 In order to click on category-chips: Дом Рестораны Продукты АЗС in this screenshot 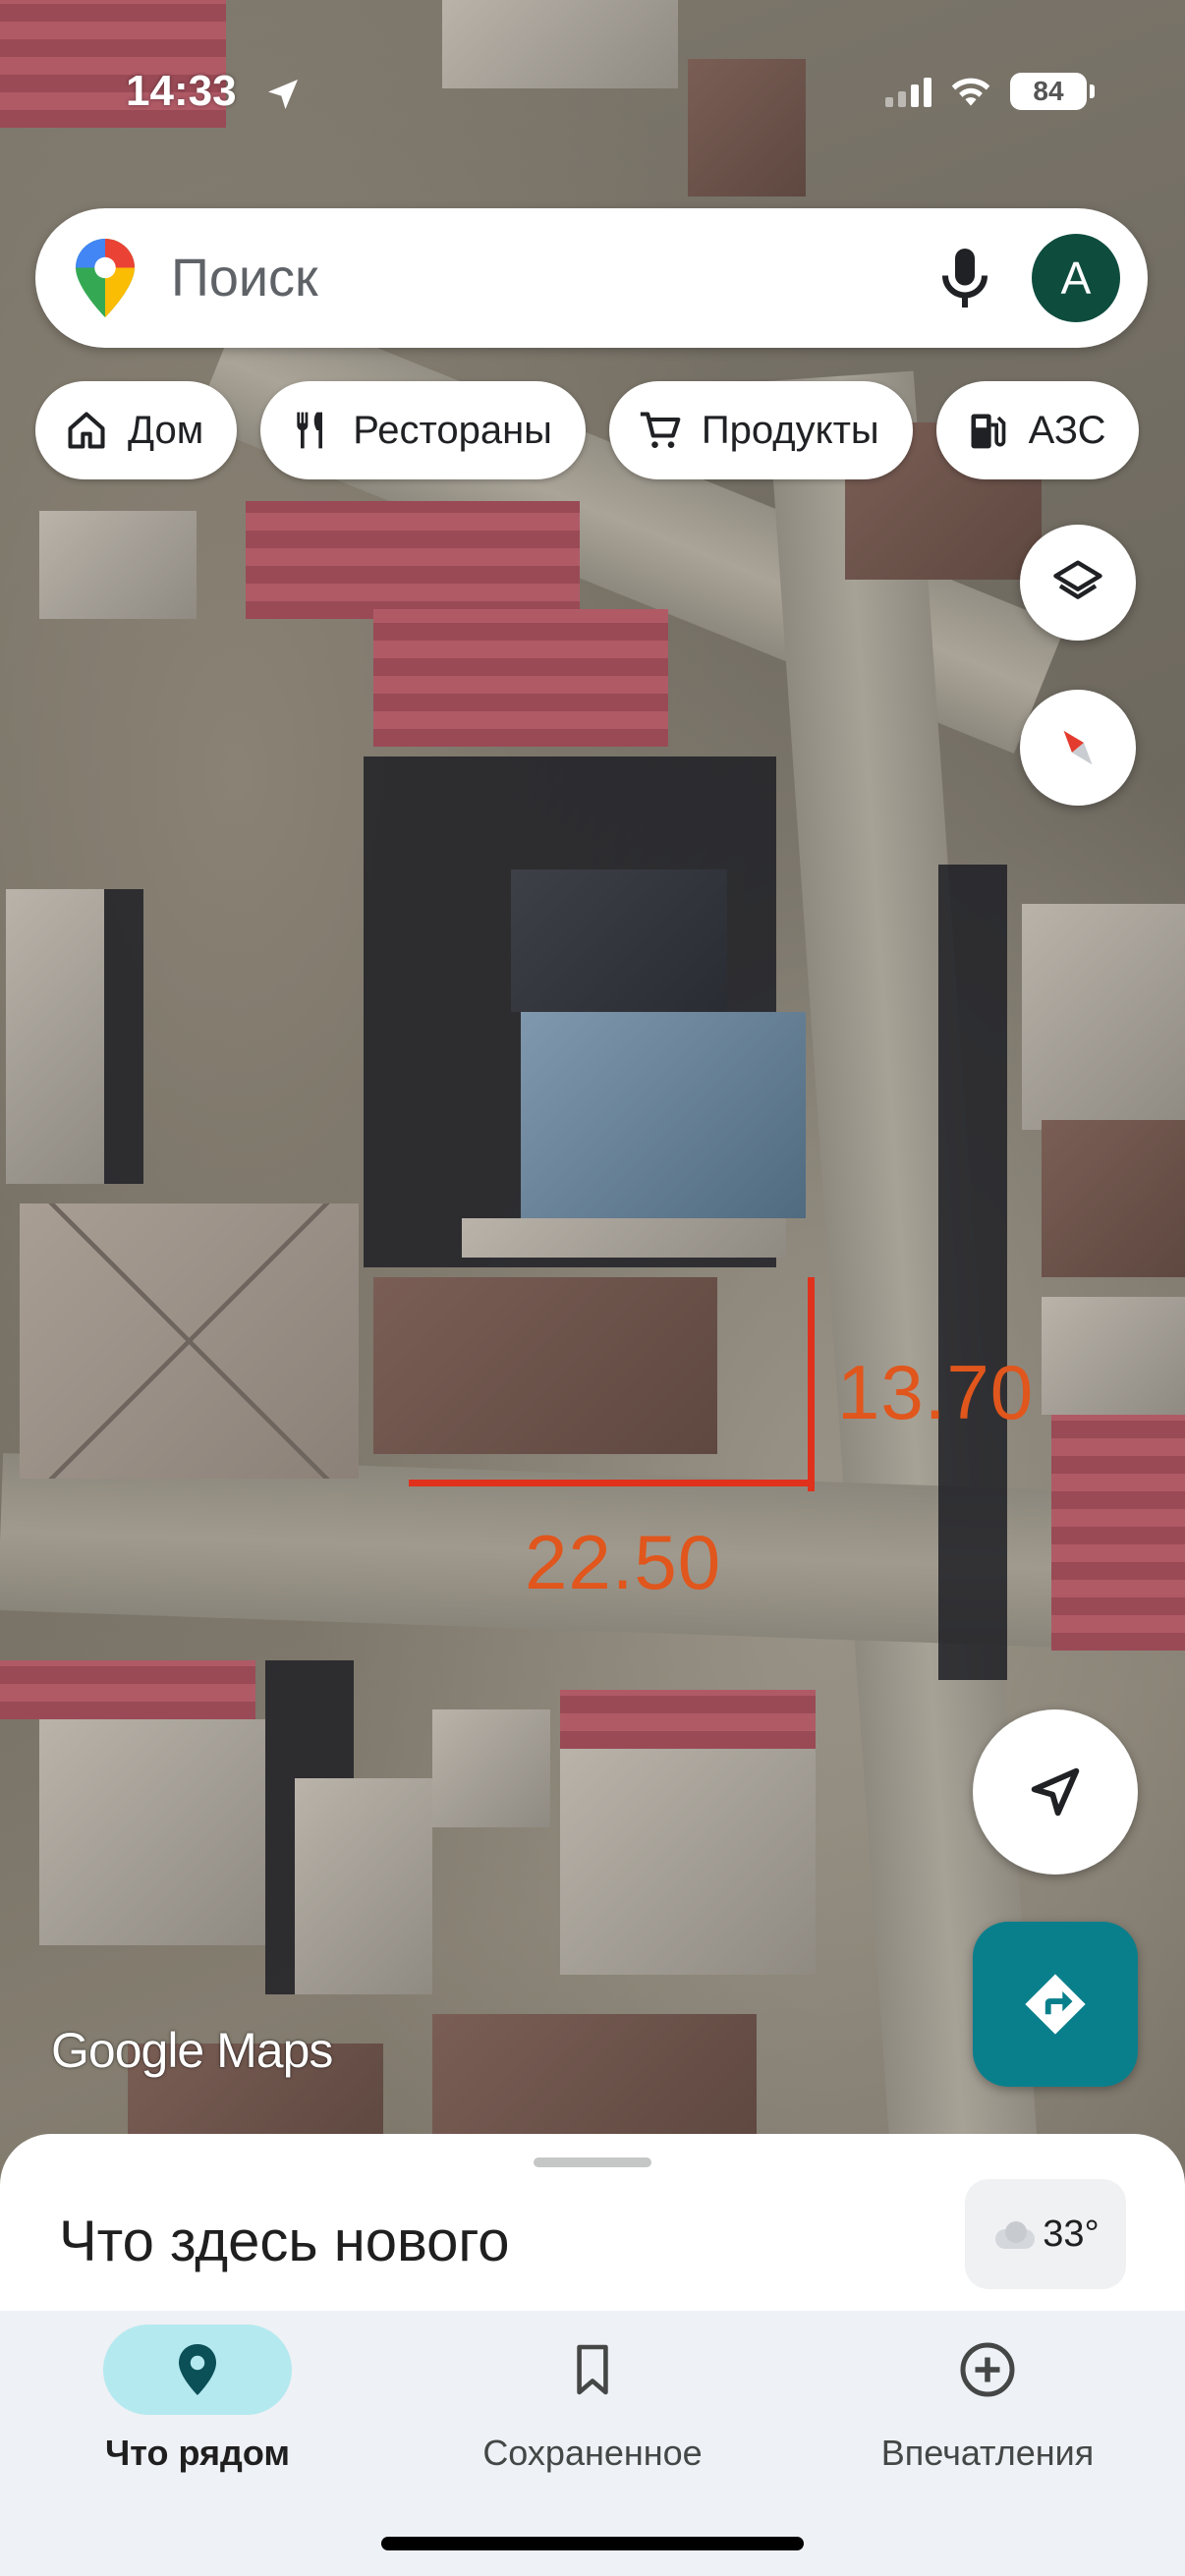, I will do `click(588, 430)`.